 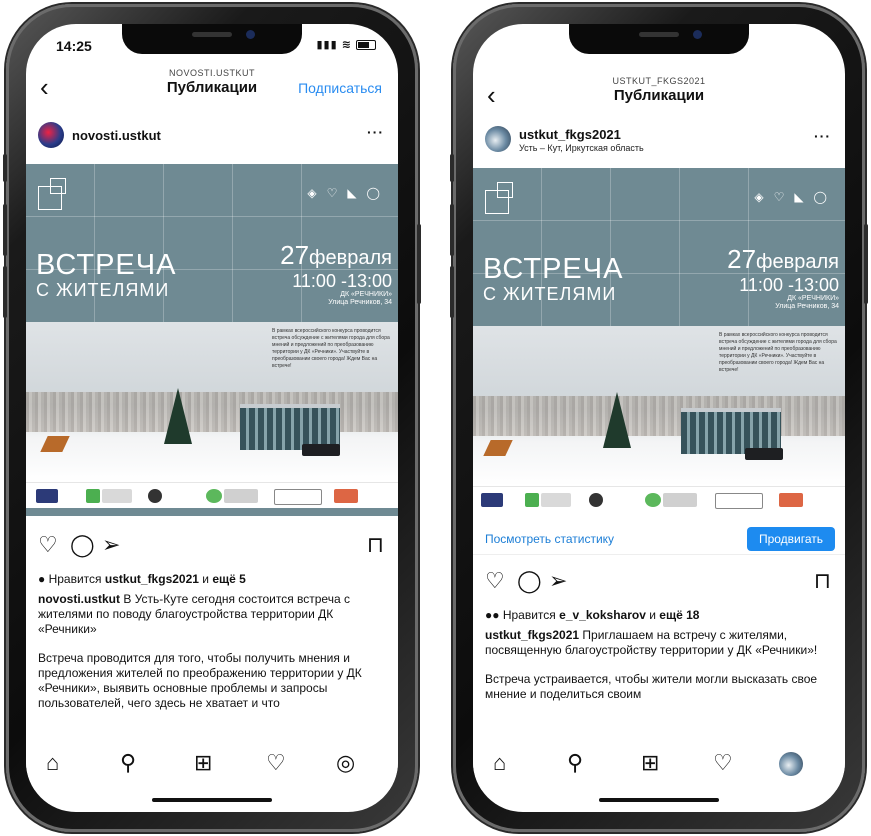 I want to click on likes-user: e_v_koksharov, so click(x=602, y=615).